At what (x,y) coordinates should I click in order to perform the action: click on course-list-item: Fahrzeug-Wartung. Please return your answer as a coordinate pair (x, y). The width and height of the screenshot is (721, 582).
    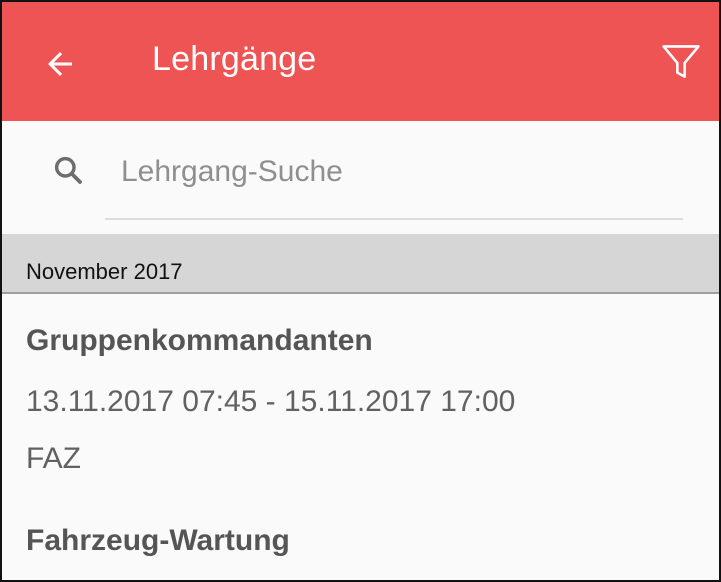
    Looking at the image, I should click on (360, 537).